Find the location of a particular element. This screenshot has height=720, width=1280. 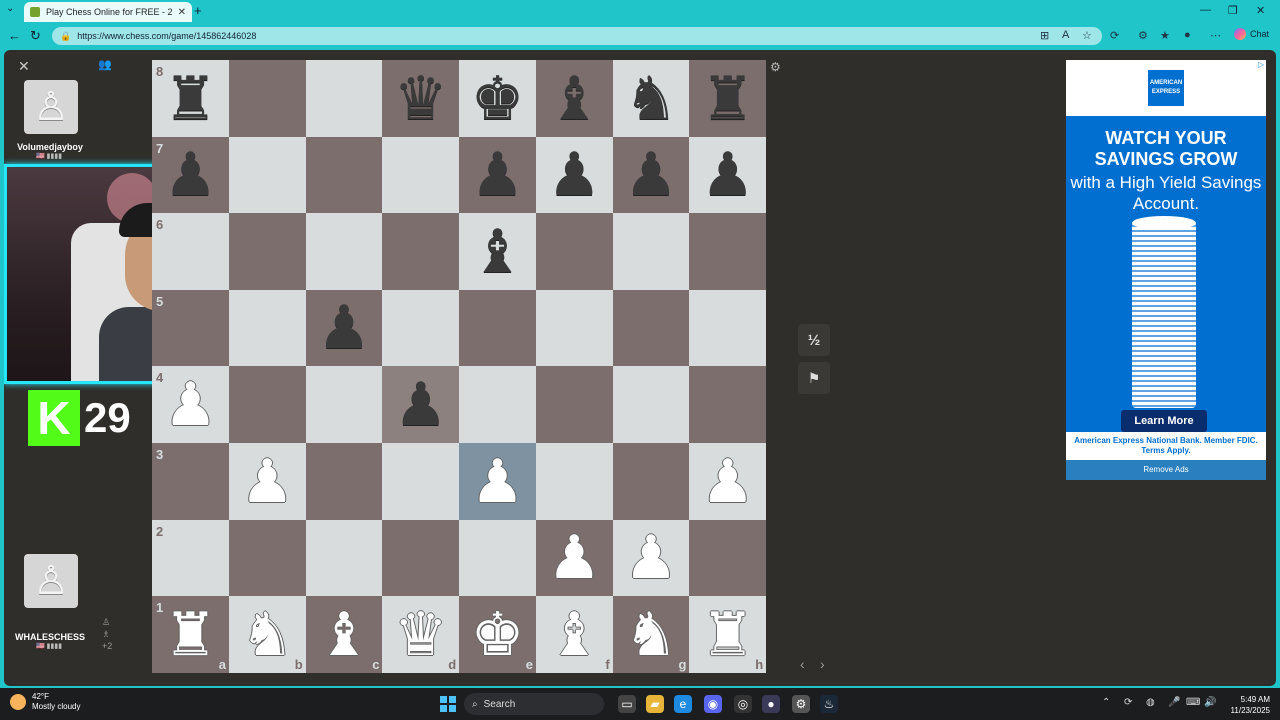

square-a2: 2 is located at coordinates (190, 558).